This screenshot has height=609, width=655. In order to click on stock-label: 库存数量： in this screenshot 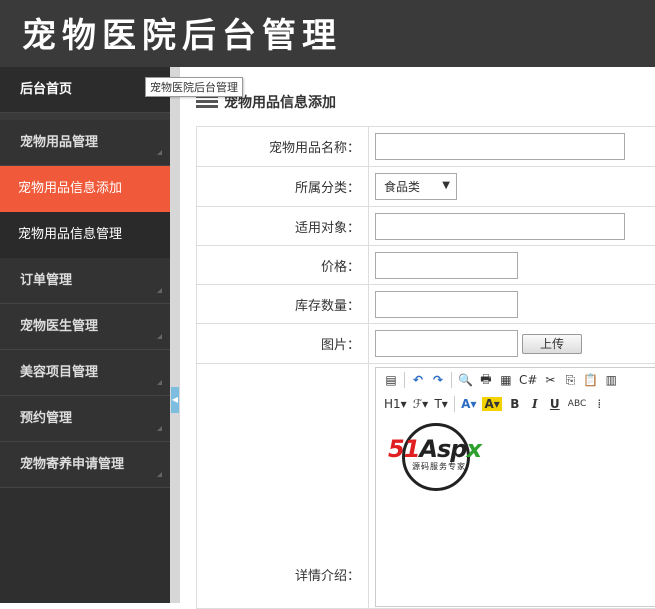, I will do `click(283, 304)`.